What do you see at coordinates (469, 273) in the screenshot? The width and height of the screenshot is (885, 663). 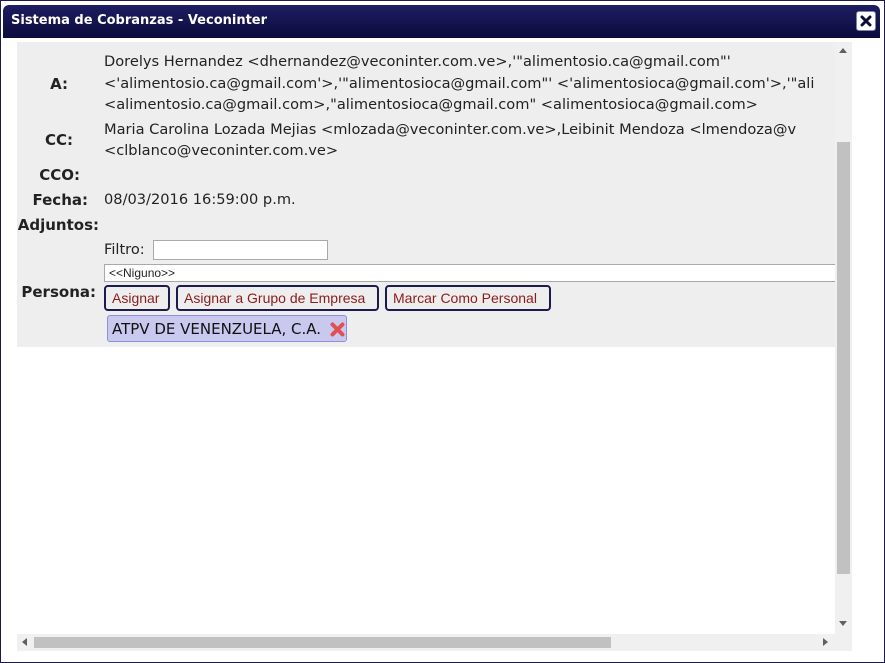 I see `persona-select: <<Niguno>>` at bounding box center [469, 273].